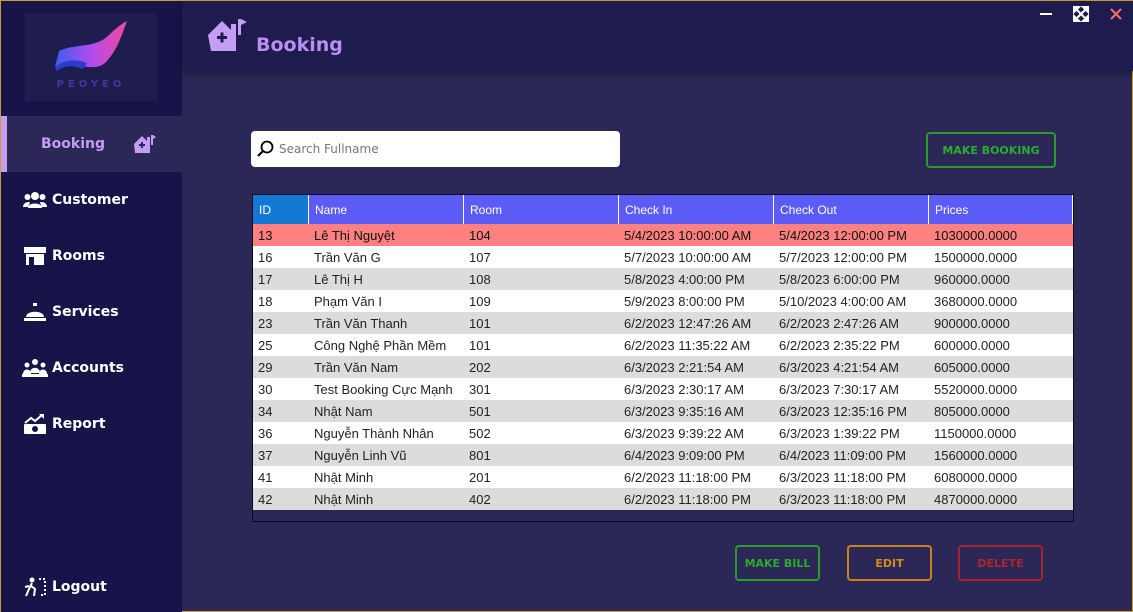  I want to click on table-cell: 36, so click(265, 433).